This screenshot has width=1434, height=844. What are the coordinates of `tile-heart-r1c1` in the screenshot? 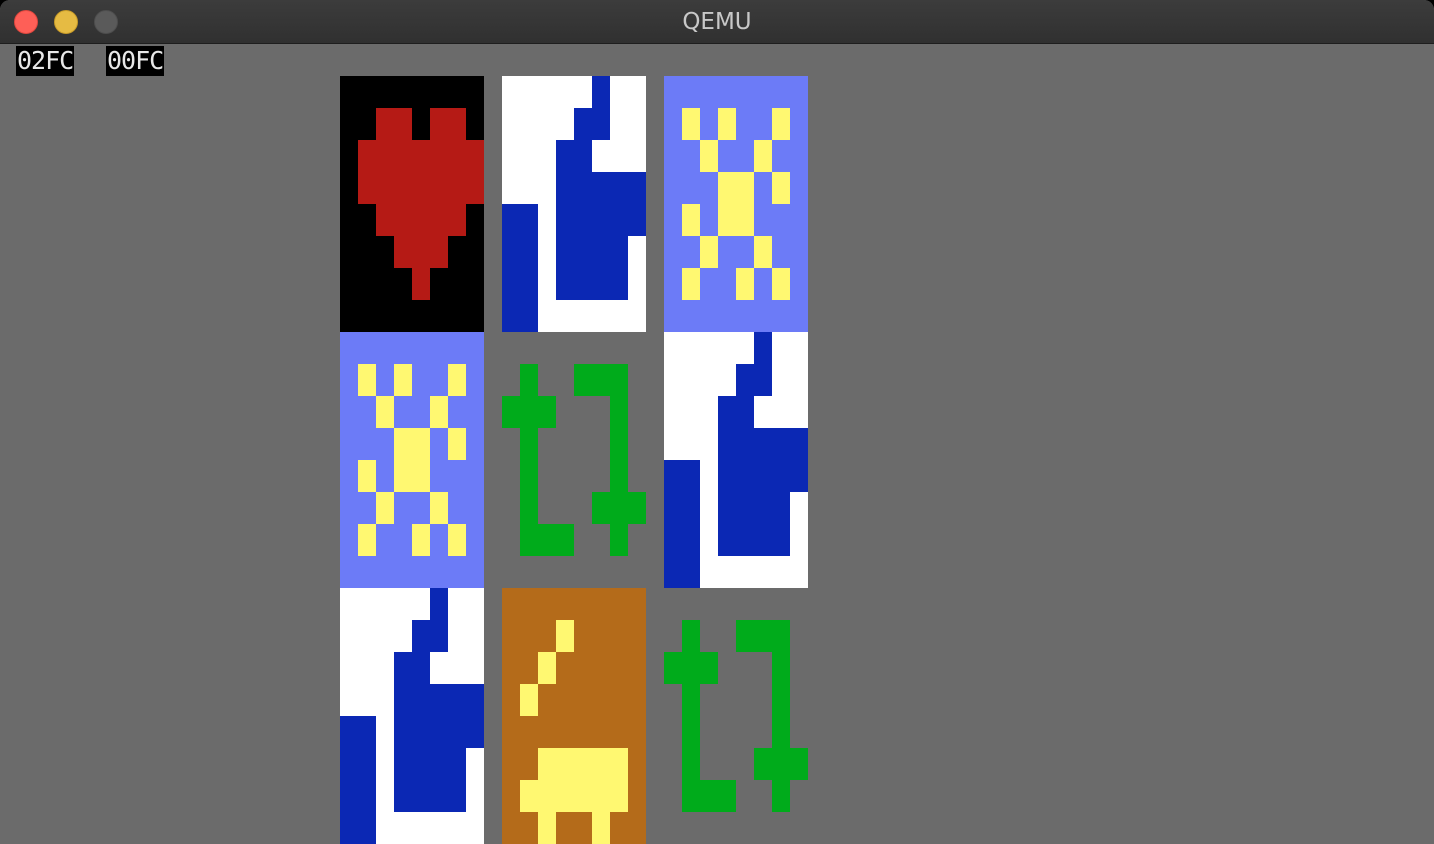 It's located at (412, 204).